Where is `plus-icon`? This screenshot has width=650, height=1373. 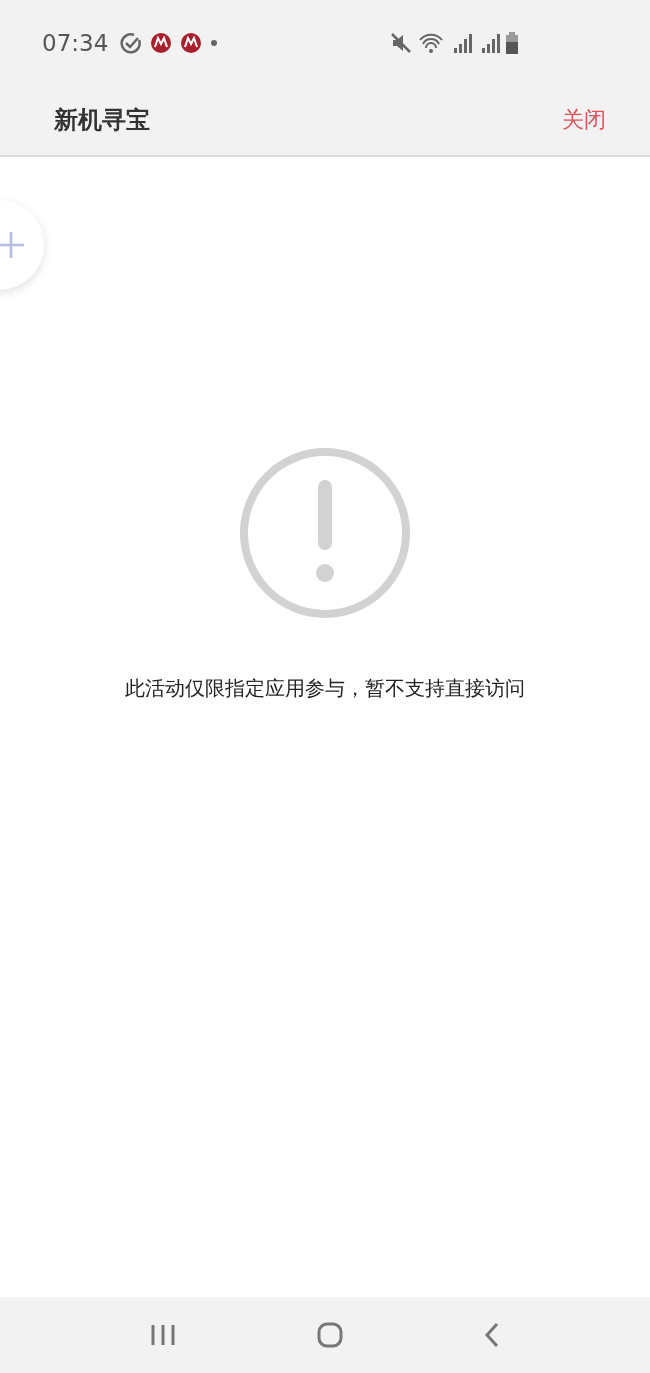
plus-icon is located at coordinates (13, 245).